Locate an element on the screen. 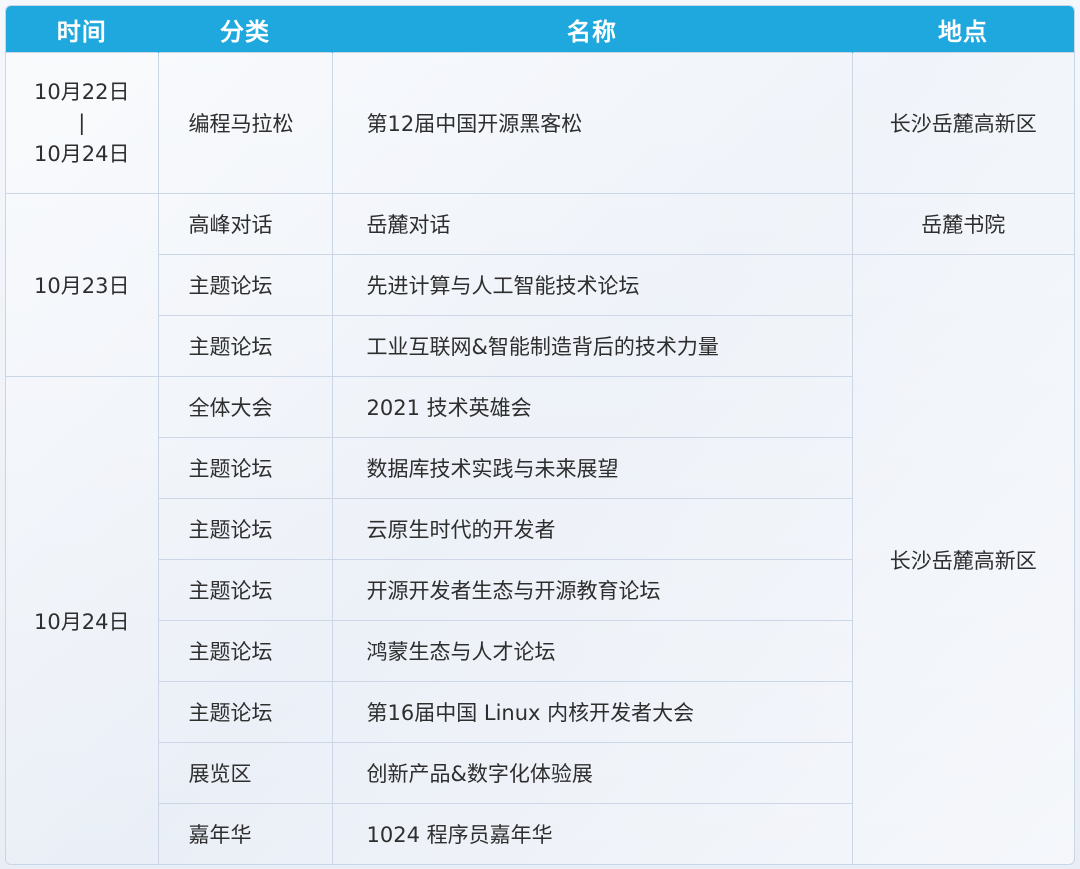  header-name: 名称 is located at coordinates (592, 29).